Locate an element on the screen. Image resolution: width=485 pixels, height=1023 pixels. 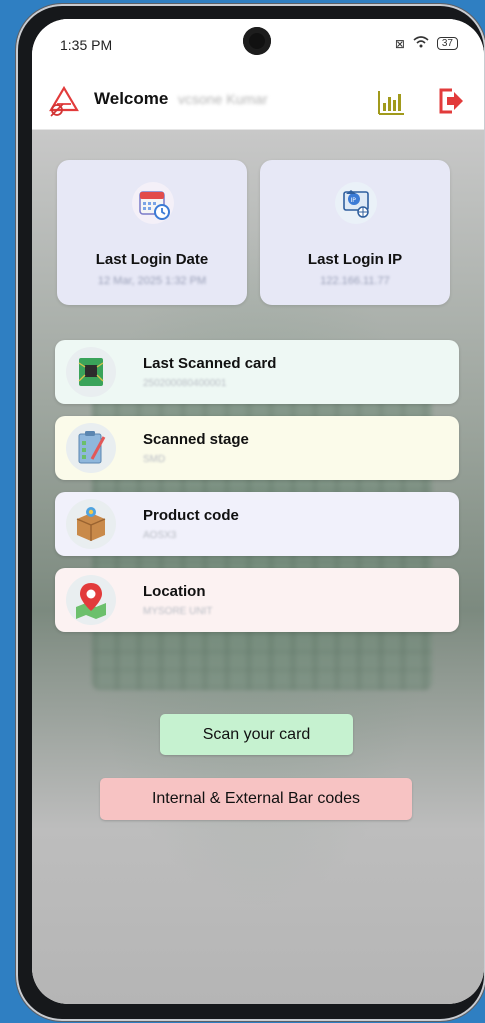
battery-icon: 37 is located at coordinates (447, 43).